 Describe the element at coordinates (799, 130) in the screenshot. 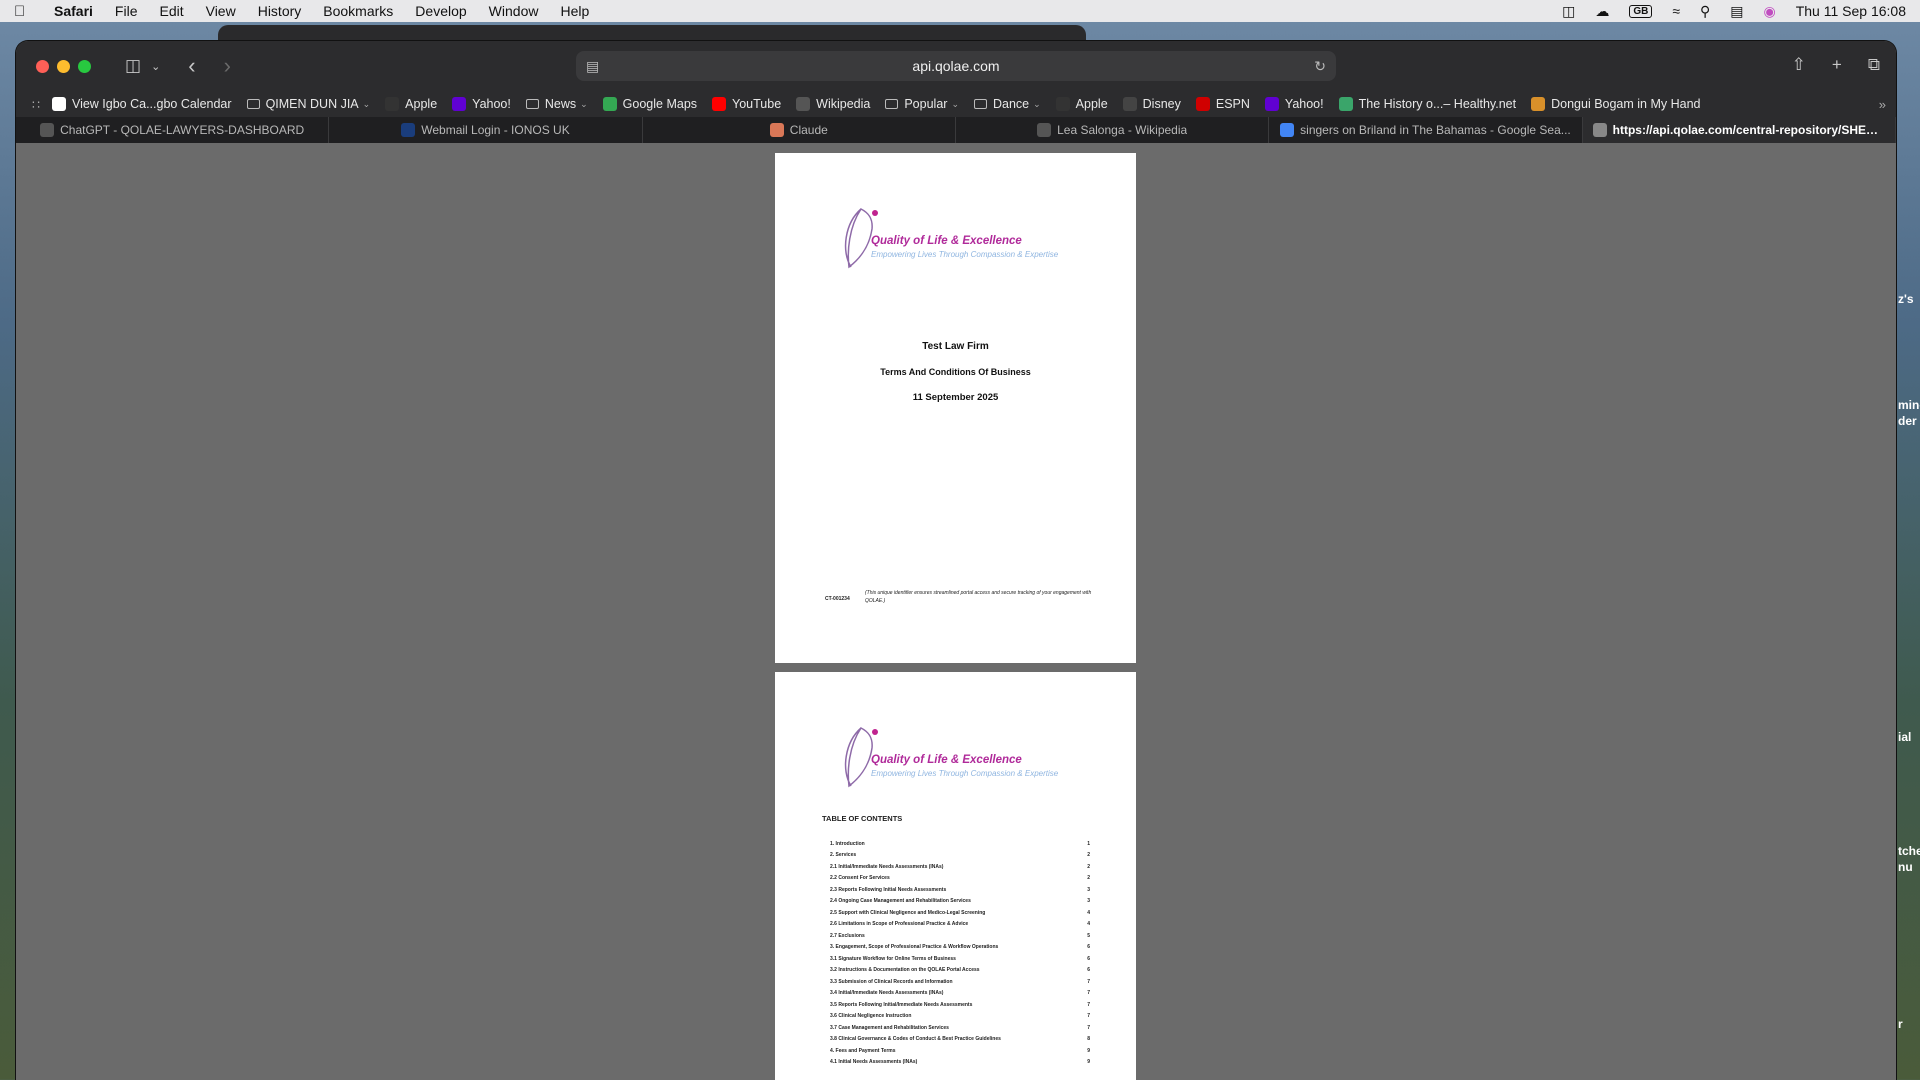

I see `browser-tab: Claude` at that location.